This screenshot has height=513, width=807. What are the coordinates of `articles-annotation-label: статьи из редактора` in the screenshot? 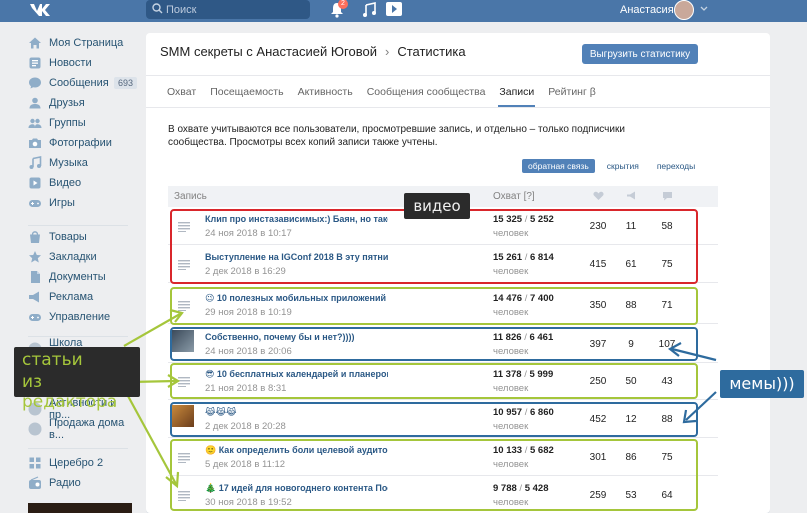 It's located at (77, 379).